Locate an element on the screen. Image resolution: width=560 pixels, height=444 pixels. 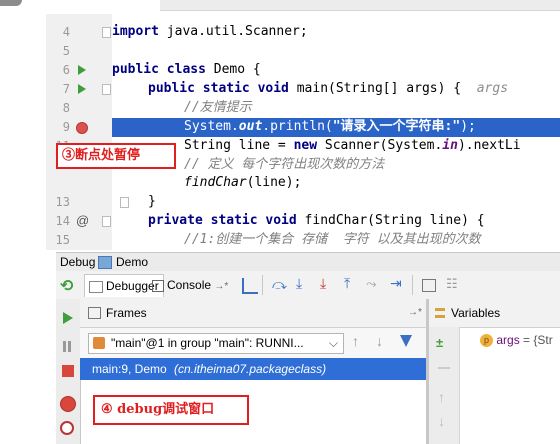
code-line: 6 public class Demo { is located at coordinates (280, 70).